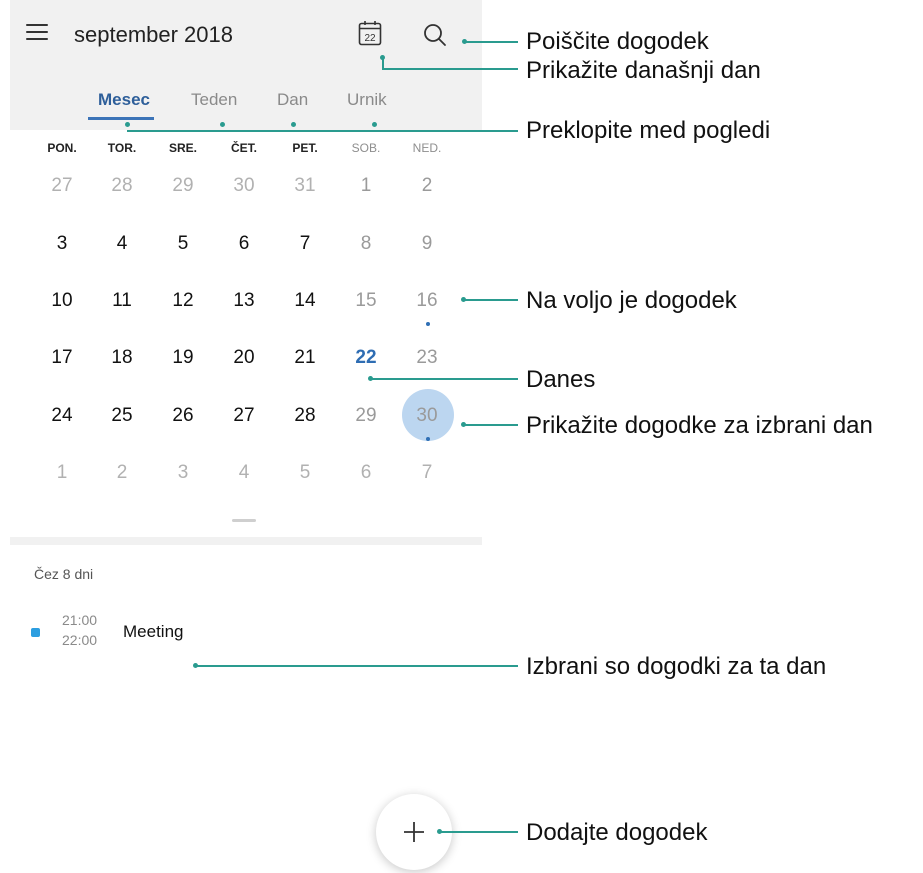  What do you see at coordinates (427, 148) in the screenshot?
I see `weekday-sun: NED.` at bounding box center [427, 148].